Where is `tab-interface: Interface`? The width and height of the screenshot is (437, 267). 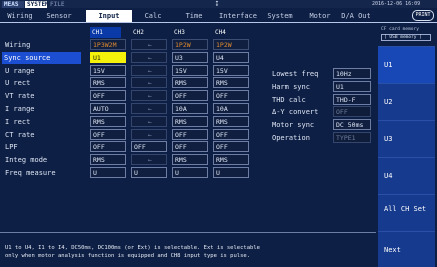
tab-interface: Interface is located at coordinates (238, 16).